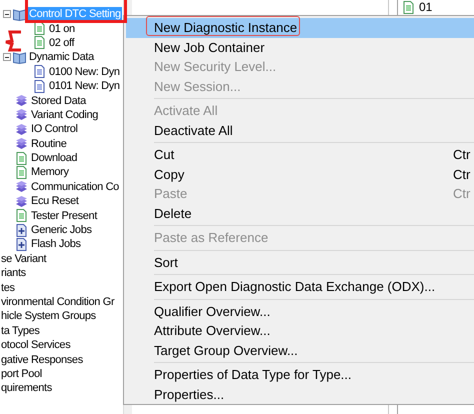 The height and width of the screenshot is (414, 474). What do you see at coordinates (48, 316) in the screenshot?
I see `tree-item: hicle System Groups` at bounding box center [48, 316].